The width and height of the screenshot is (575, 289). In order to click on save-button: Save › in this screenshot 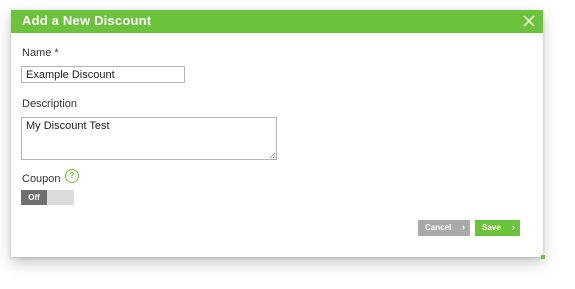, I will do `click(497, 228)`.